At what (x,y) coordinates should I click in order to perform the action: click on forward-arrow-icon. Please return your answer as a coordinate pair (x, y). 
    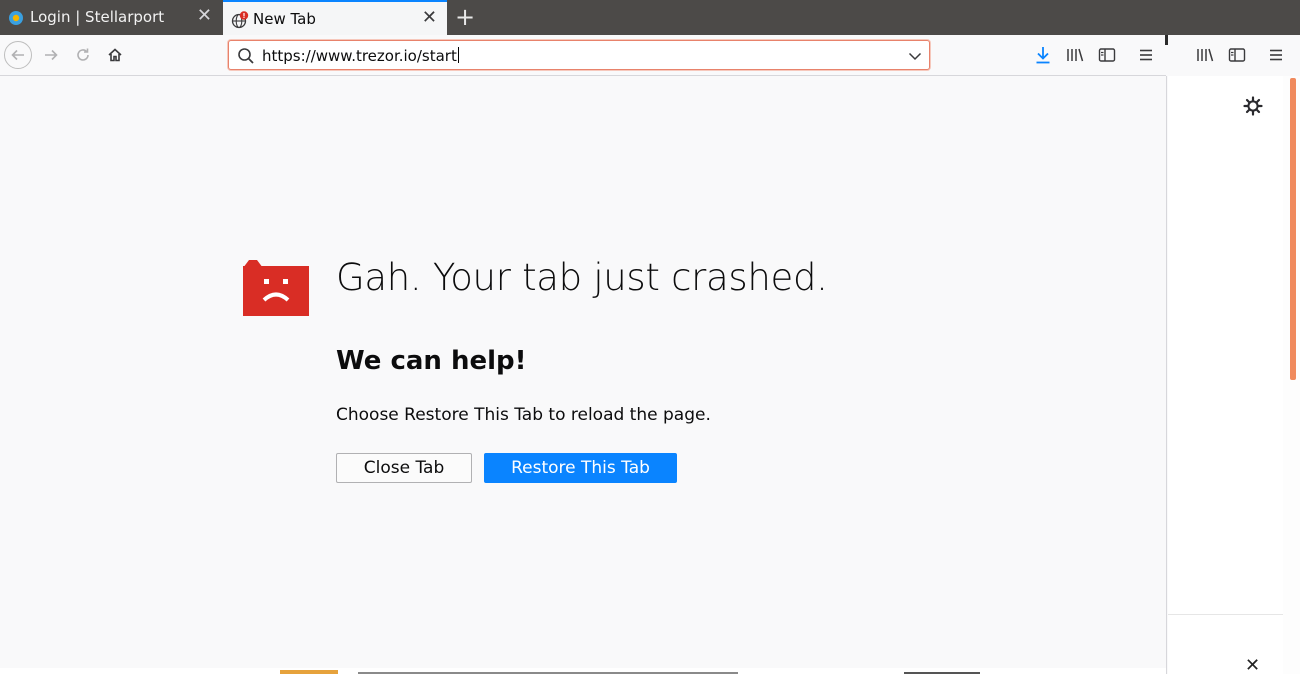
    Looking at the image, I should click on (51, 55).